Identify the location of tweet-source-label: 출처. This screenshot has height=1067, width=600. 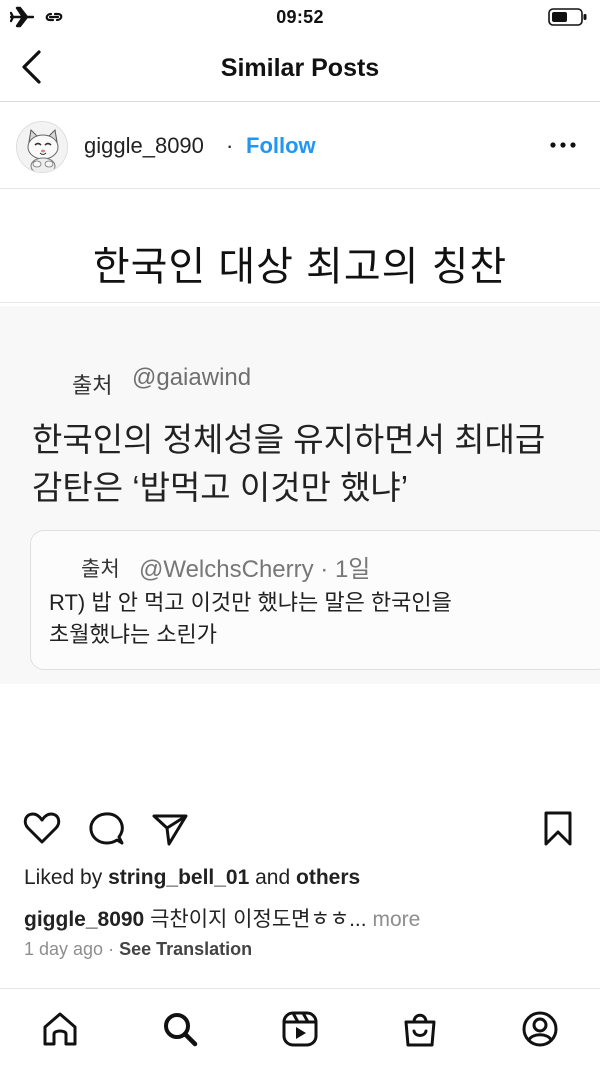
(92, 385).